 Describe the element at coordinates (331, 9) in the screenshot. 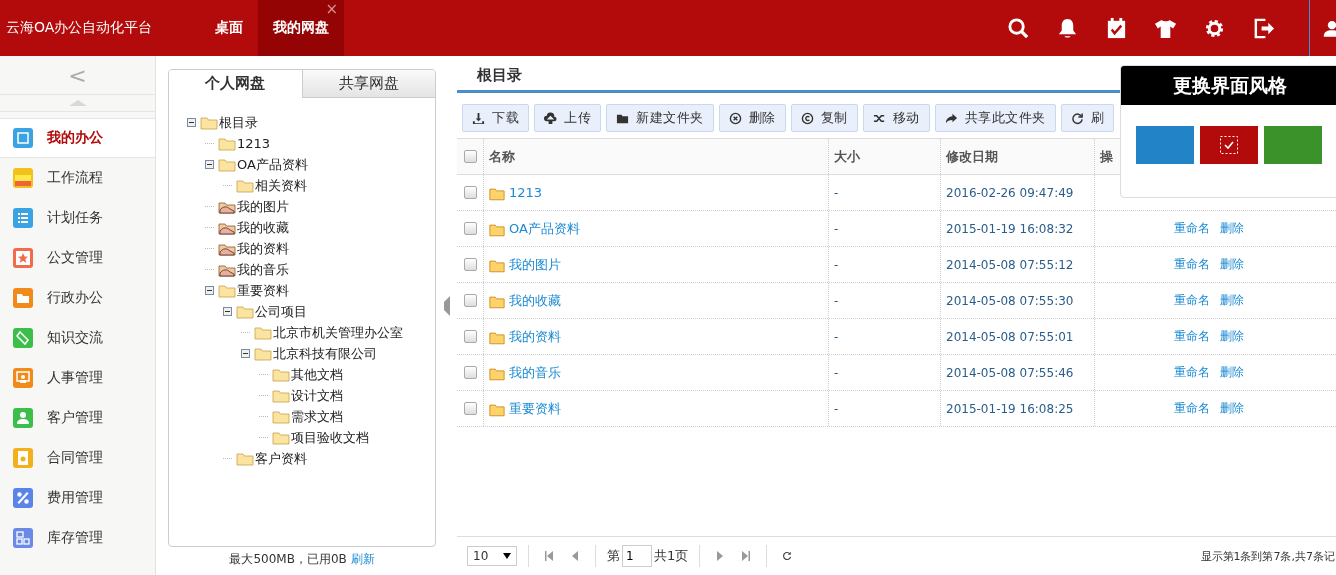

I see `close-icon: ×` at that location.